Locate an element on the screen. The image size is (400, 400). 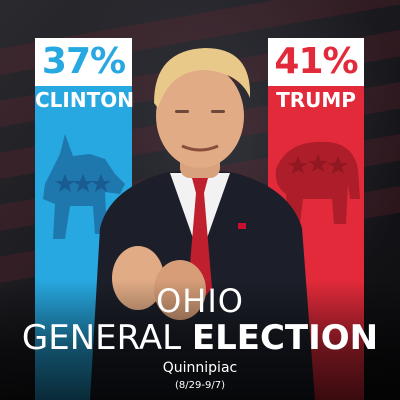
state-title: OHIO is located at coordinates (200, 301).